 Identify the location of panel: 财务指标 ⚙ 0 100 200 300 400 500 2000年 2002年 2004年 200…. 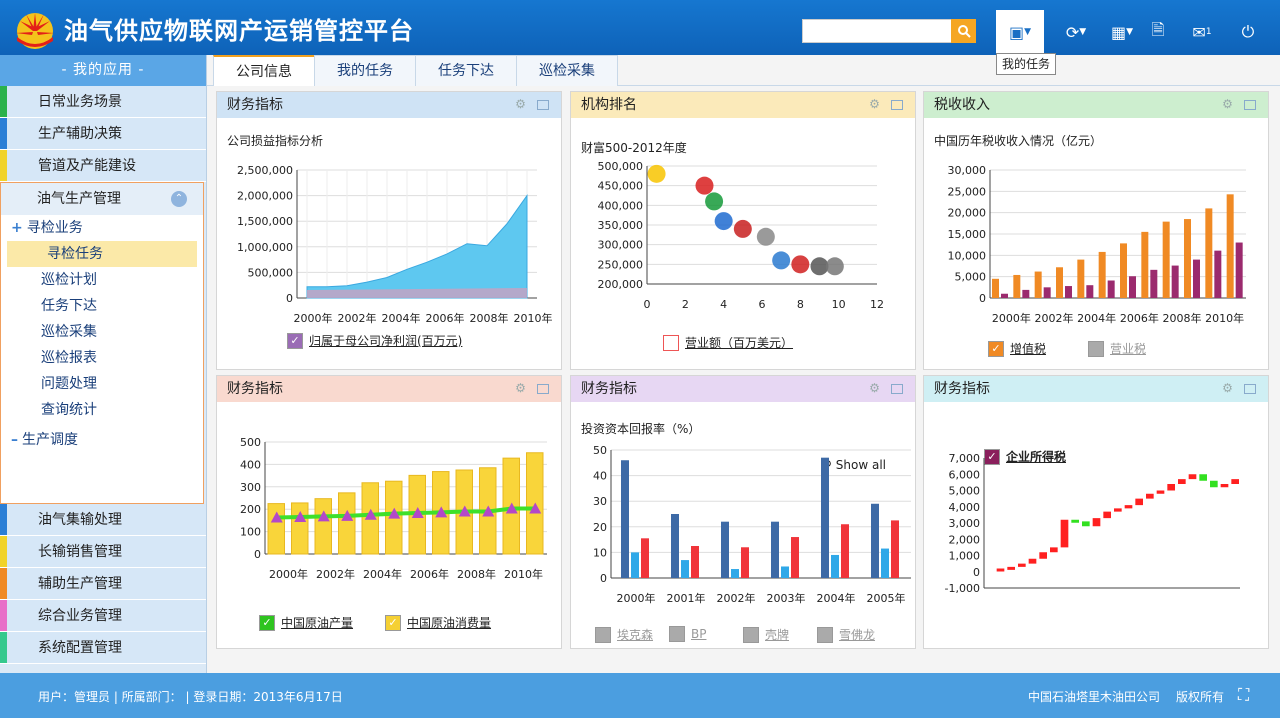
(389, 512).